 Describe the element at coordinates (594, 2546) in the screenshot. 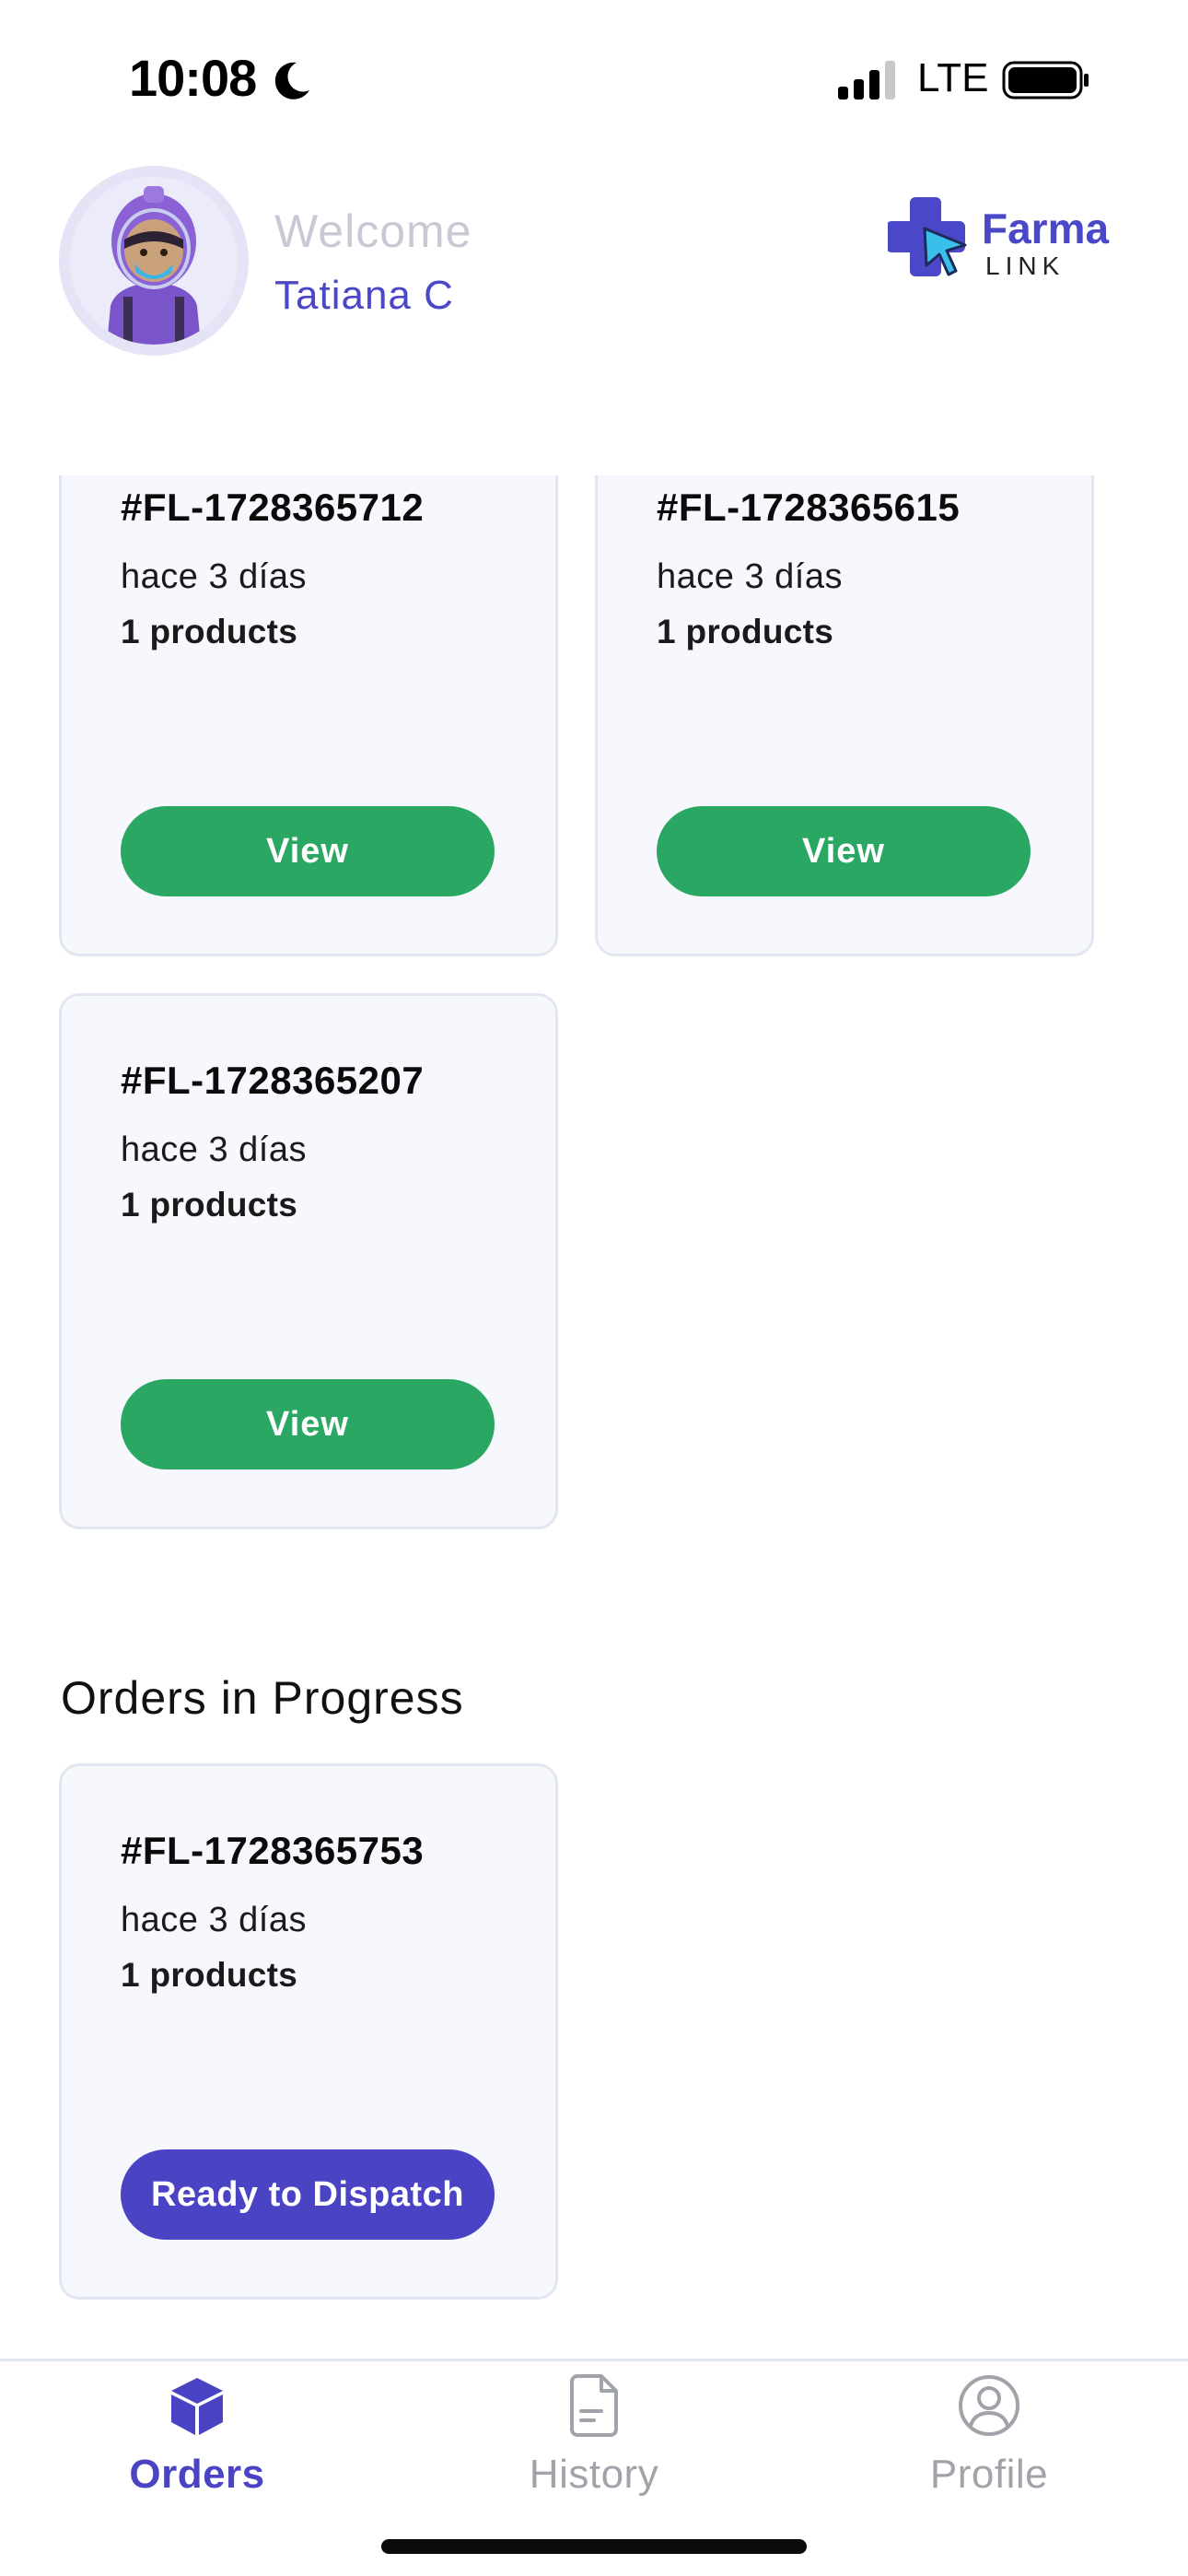

I see `home-indicator` at that location.